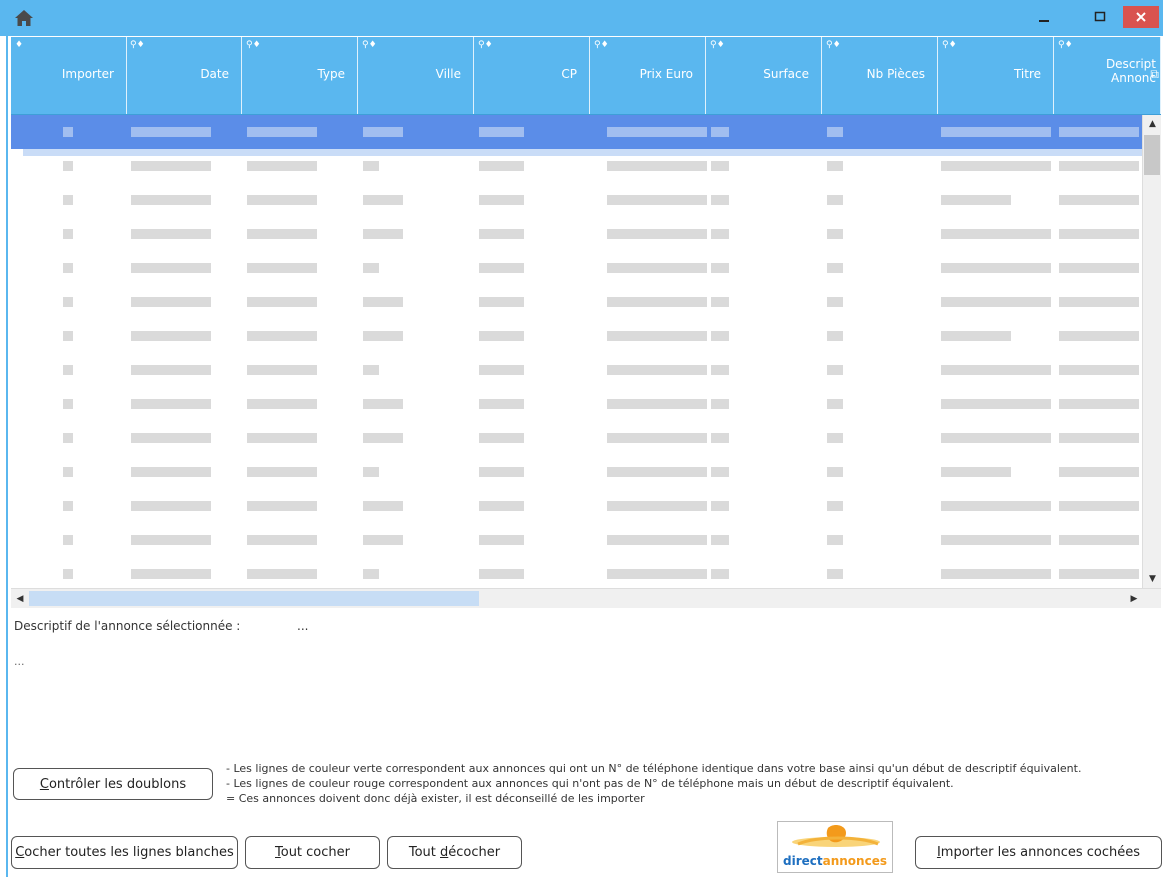 The height and width of the screenshot is (877, 1163). What do you see at coordinates (300, 75) in the screenshot?
I see `column-header-3: ⚲♦ Type` at bounding box center [300, 75].